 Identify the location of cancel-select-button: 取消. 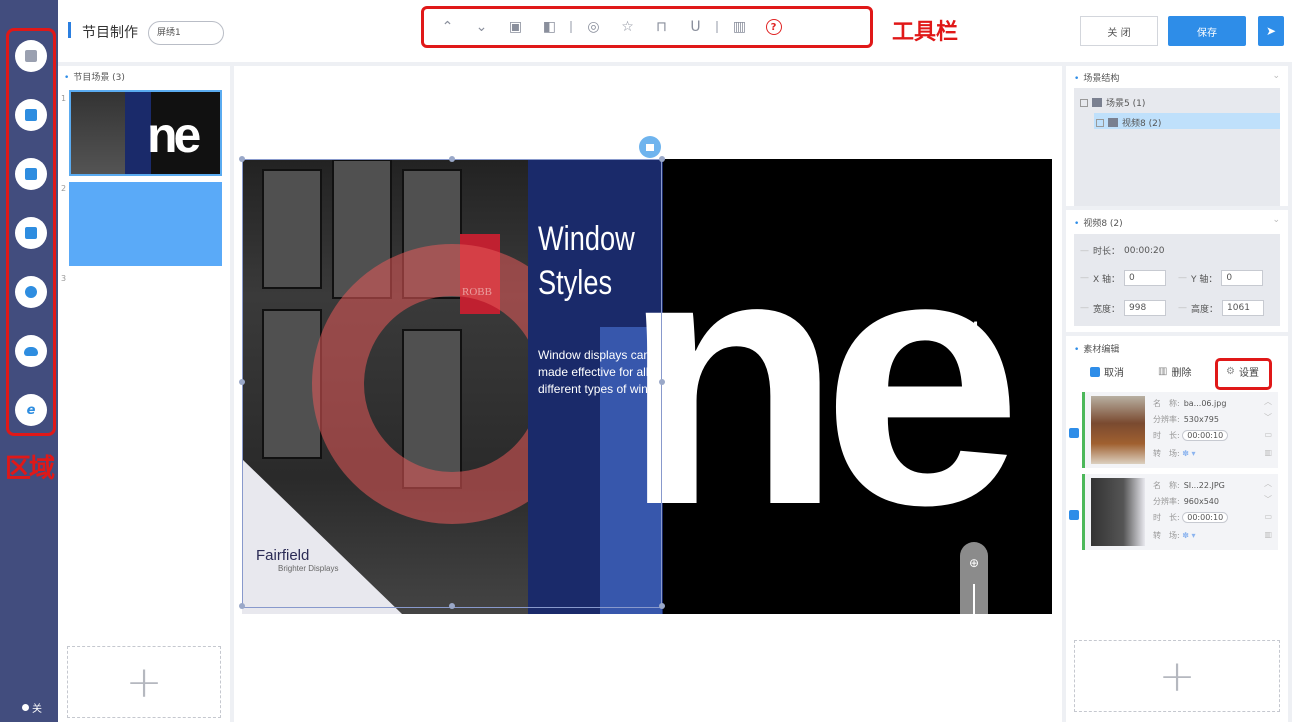
(1107, 371).